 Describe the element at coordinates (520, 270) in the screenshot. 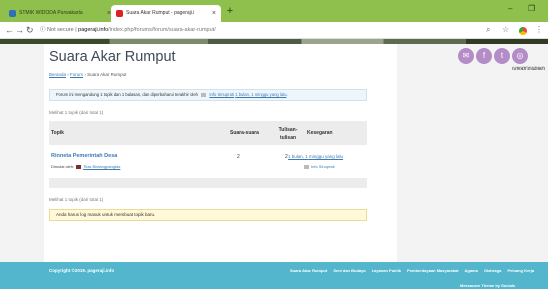

I see `footer-link: Peluang Kerja` at that location.